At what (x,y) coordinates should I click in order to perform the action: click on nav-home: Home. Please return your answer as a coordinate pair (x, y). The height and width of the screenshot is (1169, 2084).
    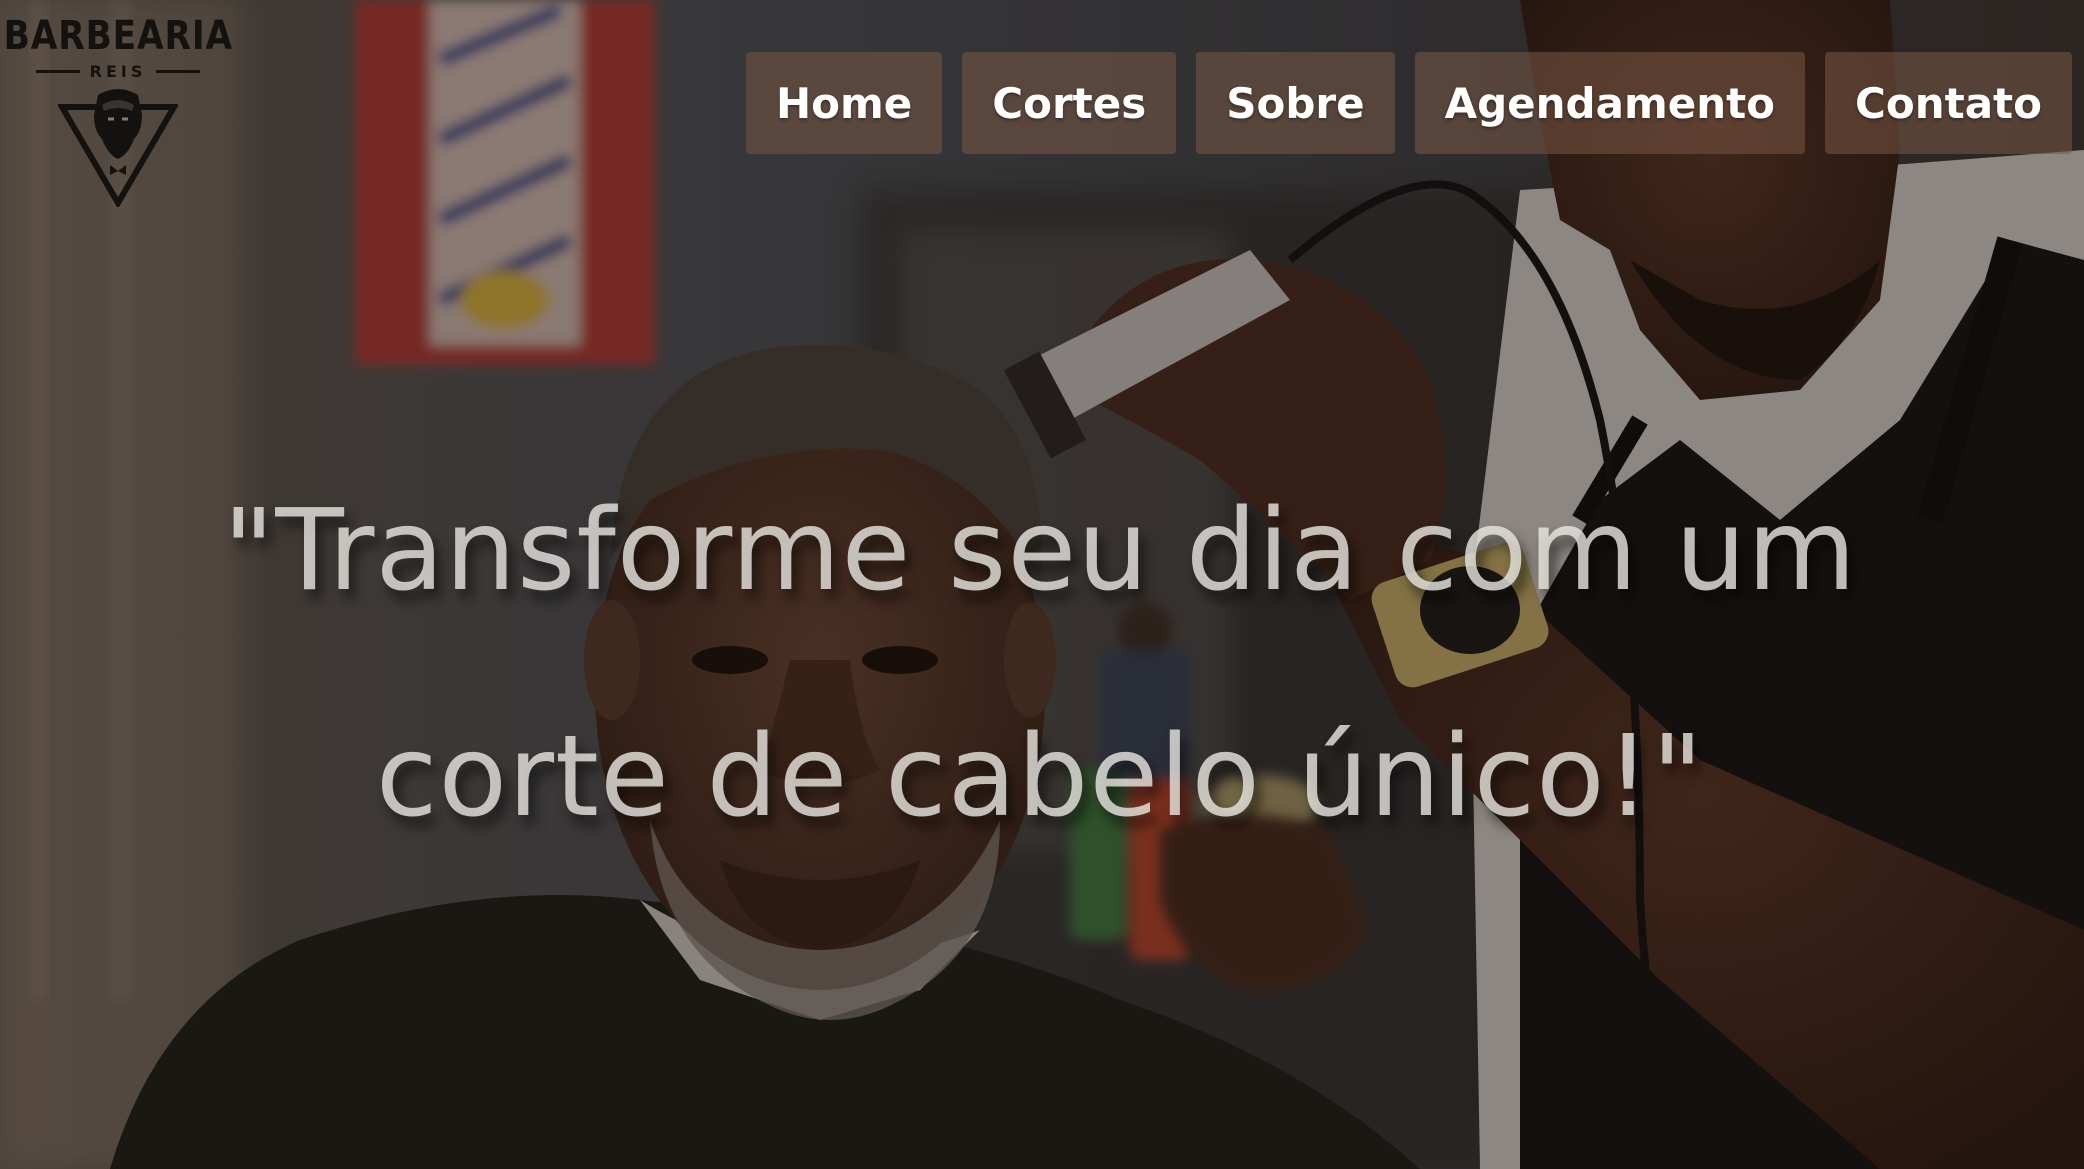
    Looking at the image, I should click on (844, 103).